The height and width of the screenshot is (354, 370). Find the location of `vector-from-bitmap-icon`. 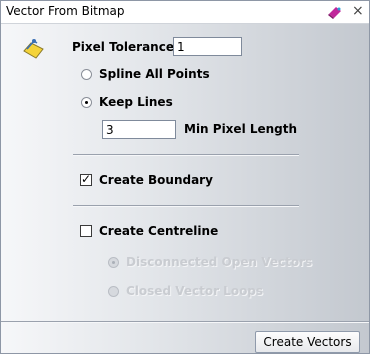

vector-from-bitmap-icon is located at coordinates (33, 49).